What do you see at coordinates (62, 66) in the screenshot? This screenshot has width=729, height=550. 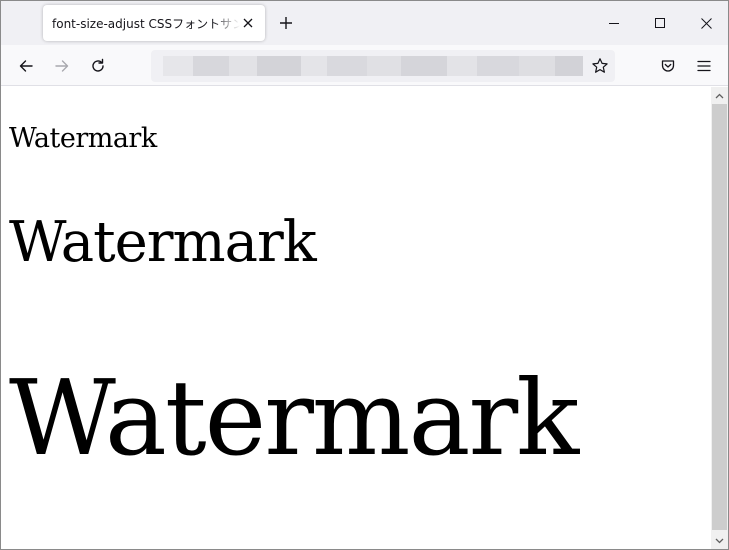 I see `forward-arrow-icon` at bounding box center [62, 66].